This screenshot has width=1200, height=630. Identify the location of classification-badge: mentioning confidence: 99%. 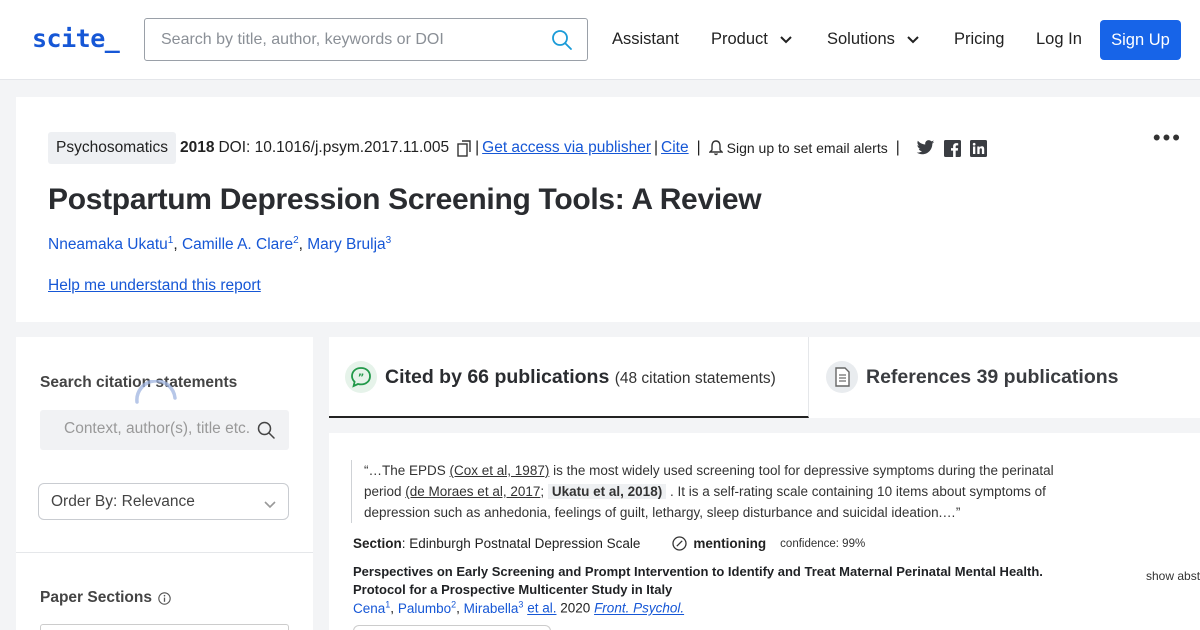
(768, 543).